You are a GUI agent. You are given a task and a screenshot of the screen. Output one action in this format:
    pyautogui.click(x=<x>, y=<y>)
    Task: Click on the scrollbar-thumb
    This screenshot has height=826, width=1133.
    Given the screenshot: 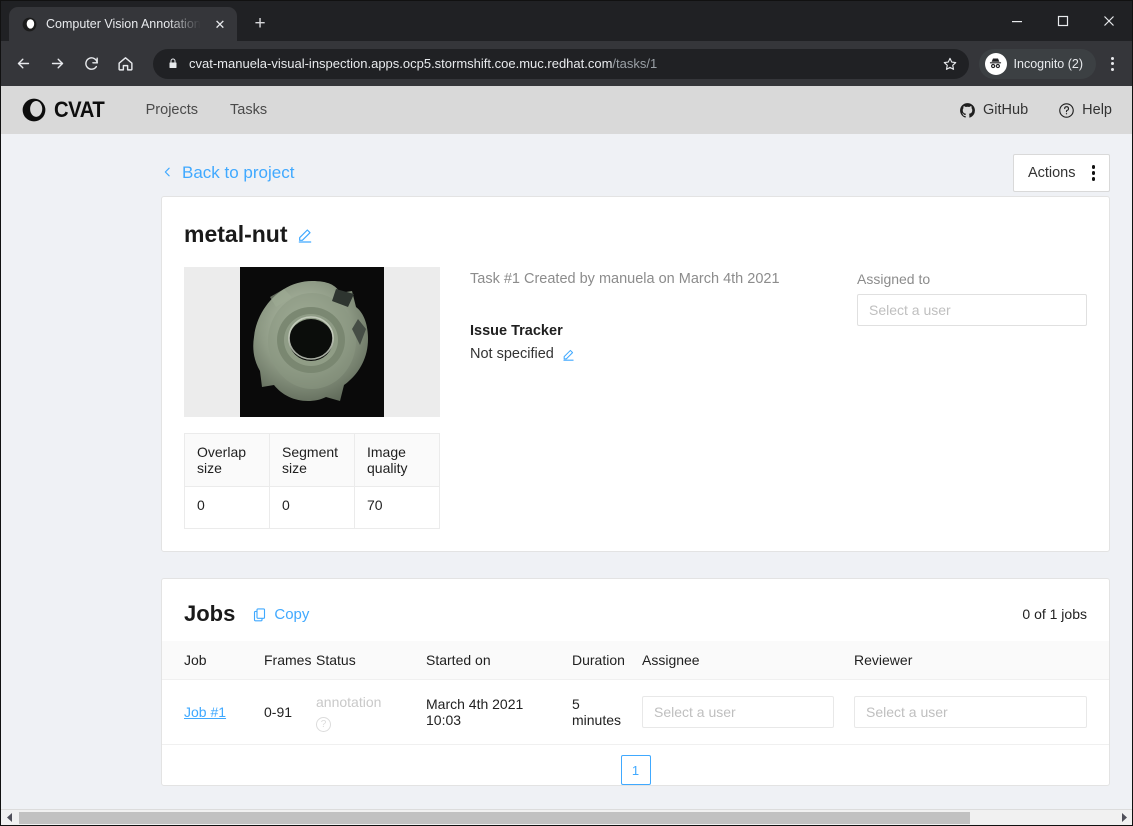 What is the action you would take?
    pyautogui.click(x=494, y=817)
    